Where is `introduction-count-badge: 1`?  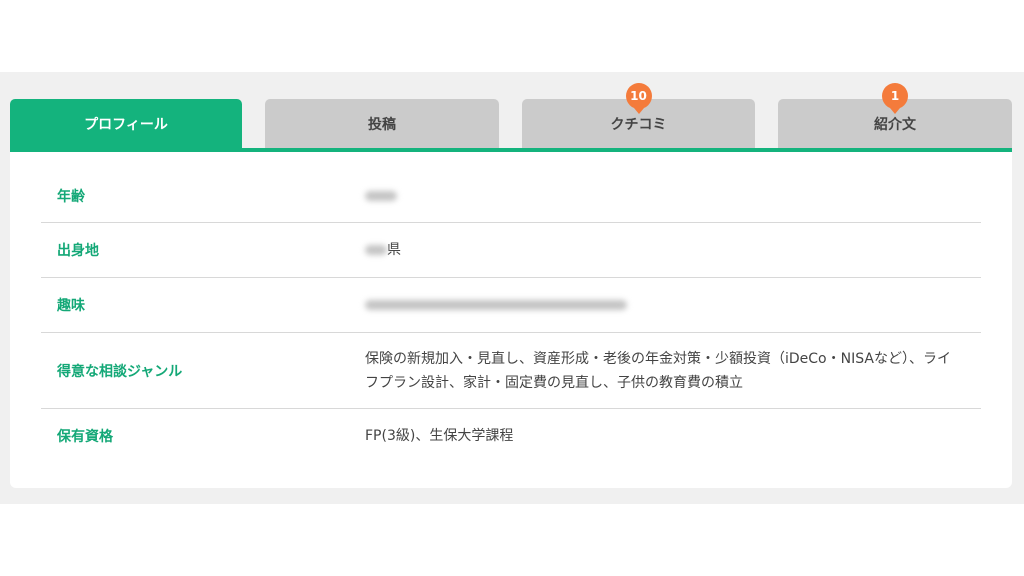
introduction-count-badge: 1 is located at coordinates (895, 96).